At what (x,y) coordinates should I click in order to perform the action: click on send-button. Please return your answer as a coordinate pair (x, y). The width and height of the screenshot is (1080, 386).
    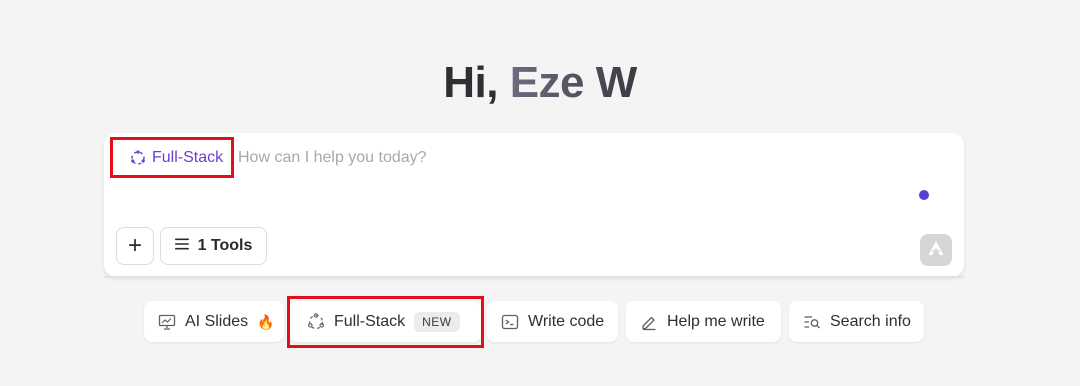
    Looking at the image, I should click on (936, 250).